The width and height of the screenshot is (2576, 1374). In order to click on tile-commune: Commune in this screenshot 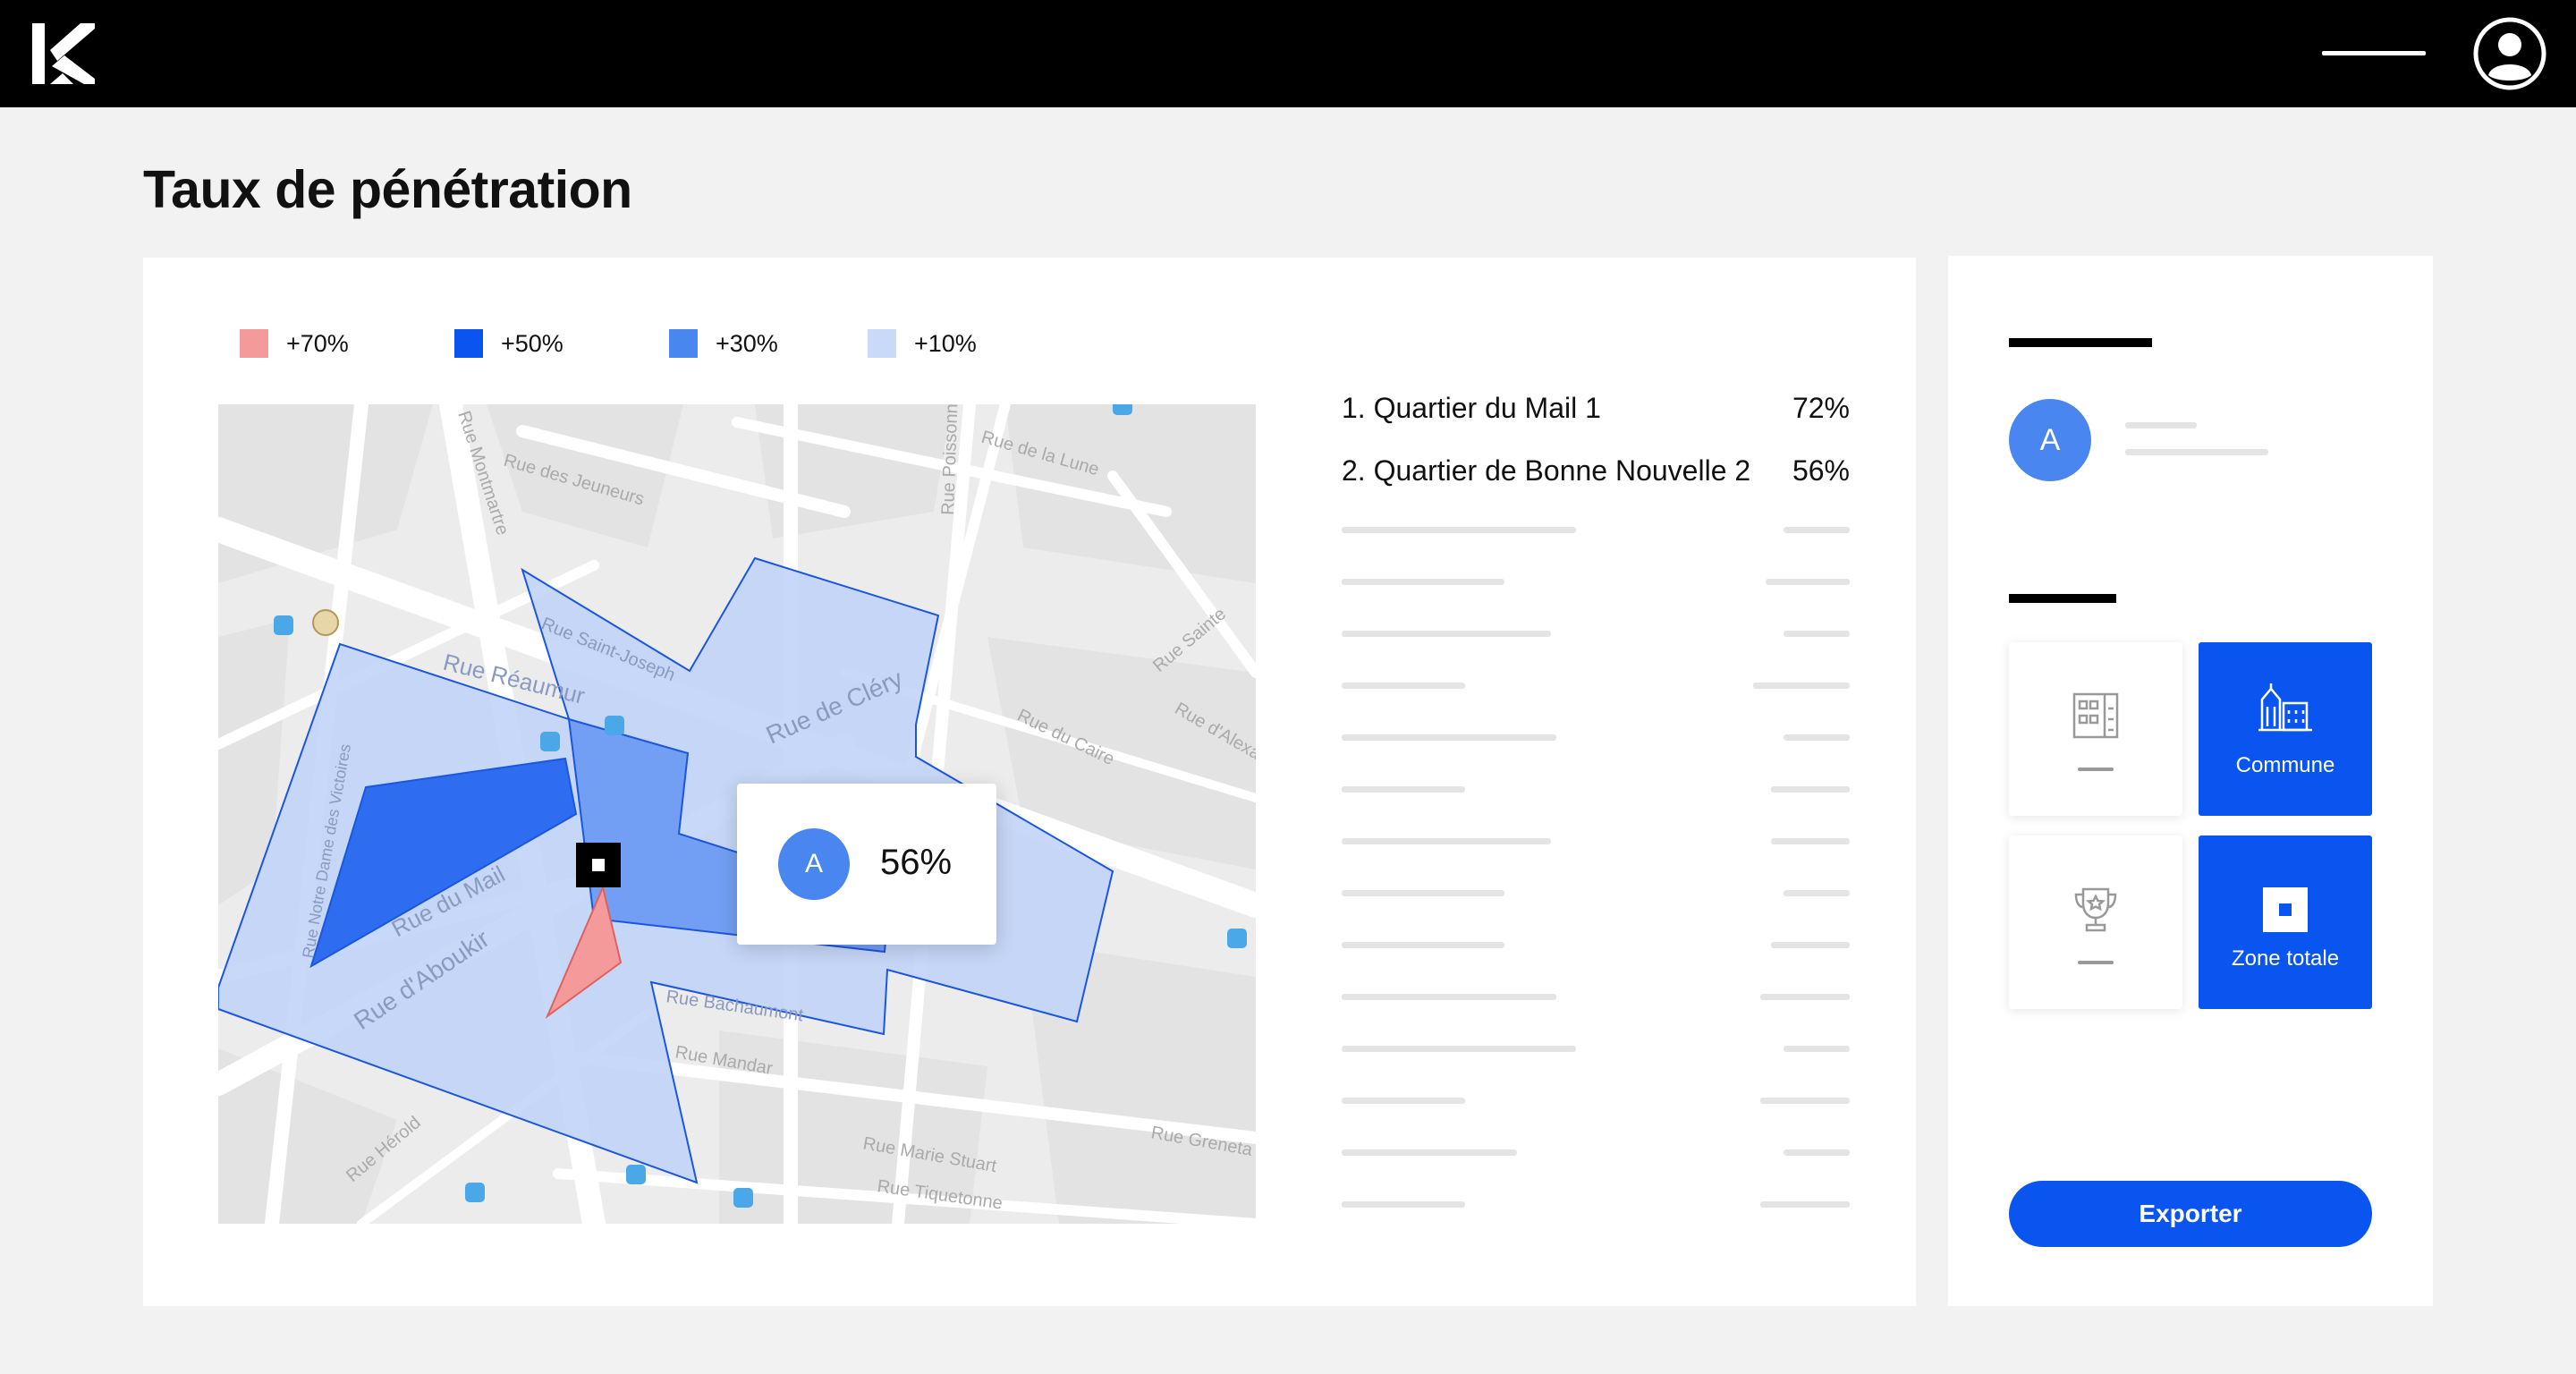, I will do `click(2285, 729)`.